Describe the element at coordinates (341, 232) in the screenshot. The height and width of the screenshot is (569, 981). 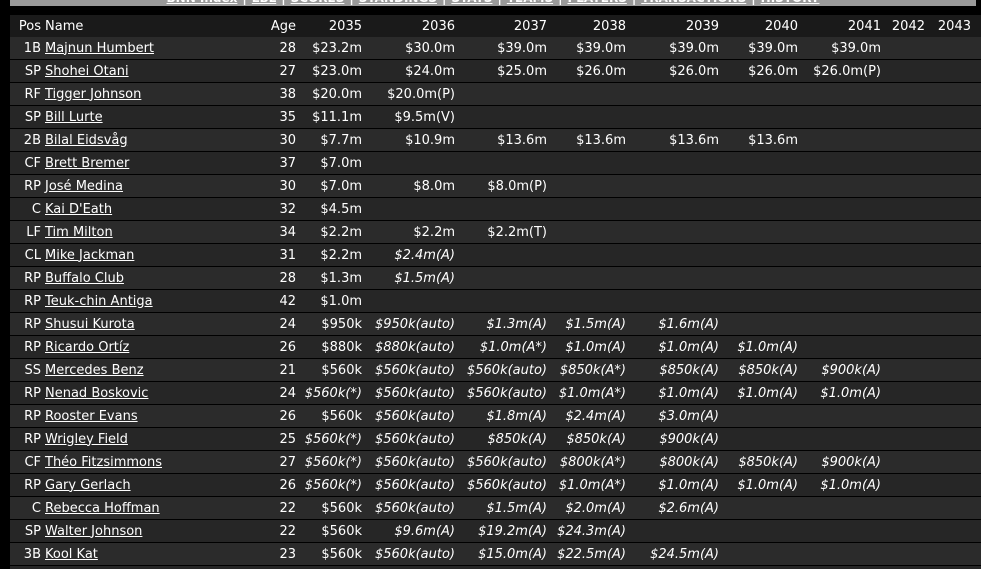
I see `salary-cell-2035: $2.2m` at that location.